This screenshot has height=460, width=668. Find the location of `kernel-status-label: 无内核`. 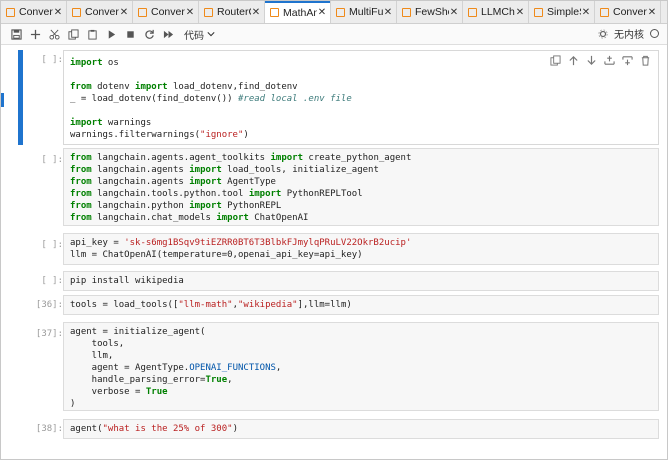

kernel-status-label: 无内核 is located at coordinates (629, 33).